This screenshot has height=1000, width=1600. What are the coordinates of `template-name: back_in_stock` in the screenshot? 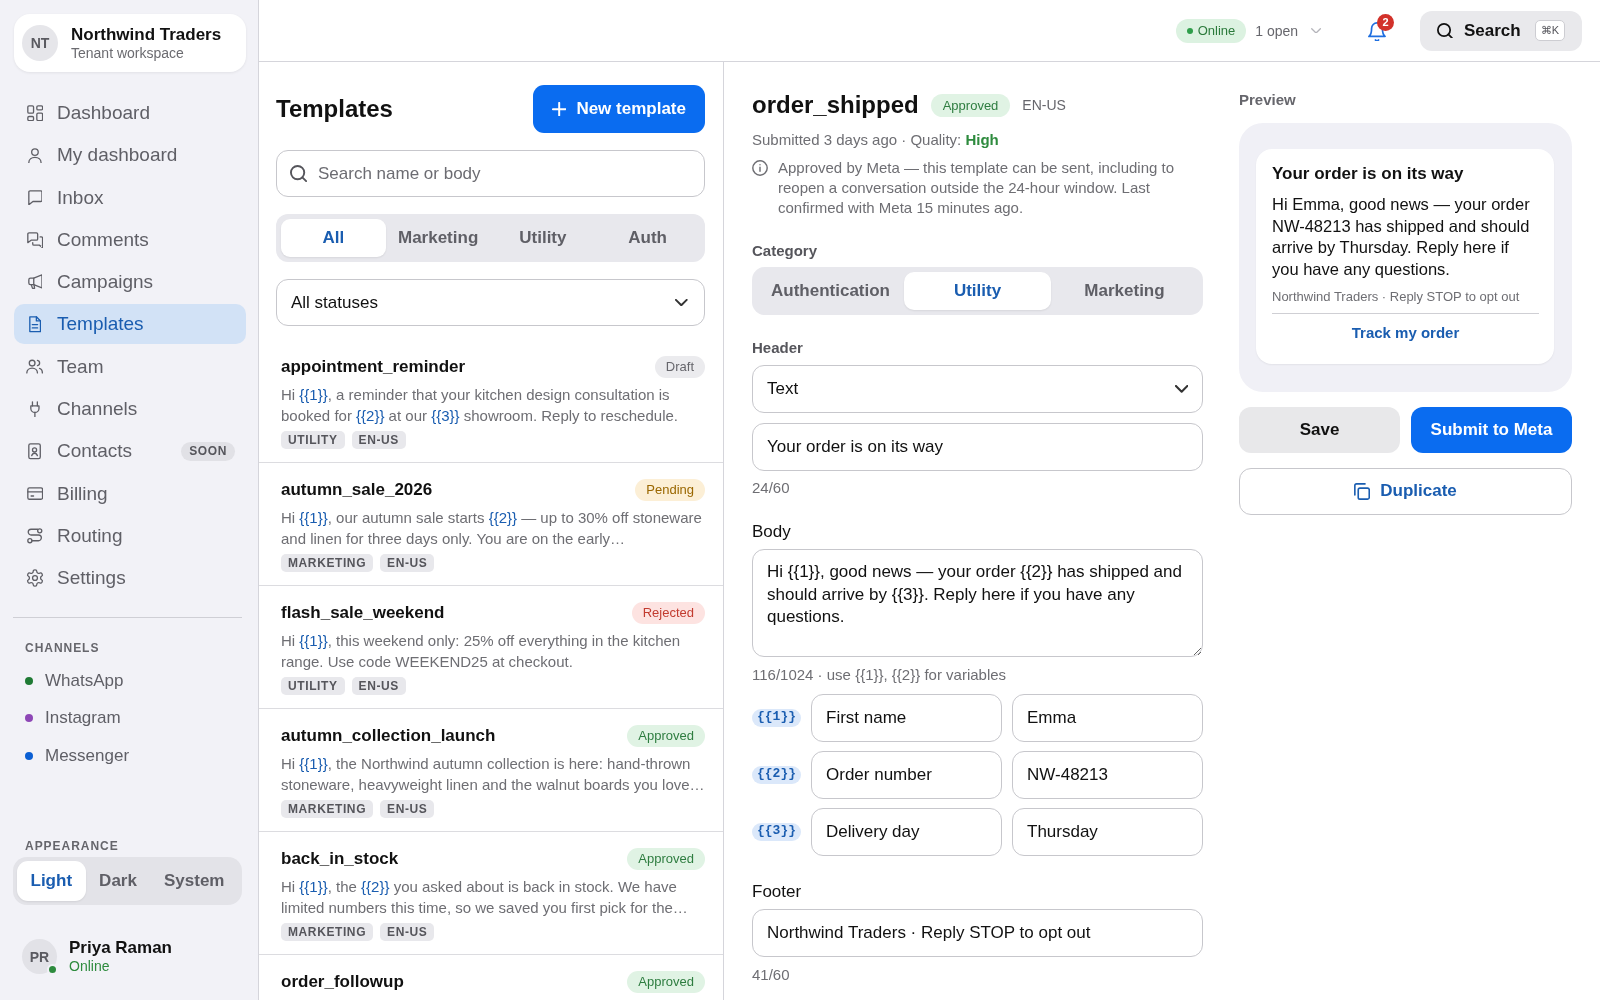 It's located at (340, 859).